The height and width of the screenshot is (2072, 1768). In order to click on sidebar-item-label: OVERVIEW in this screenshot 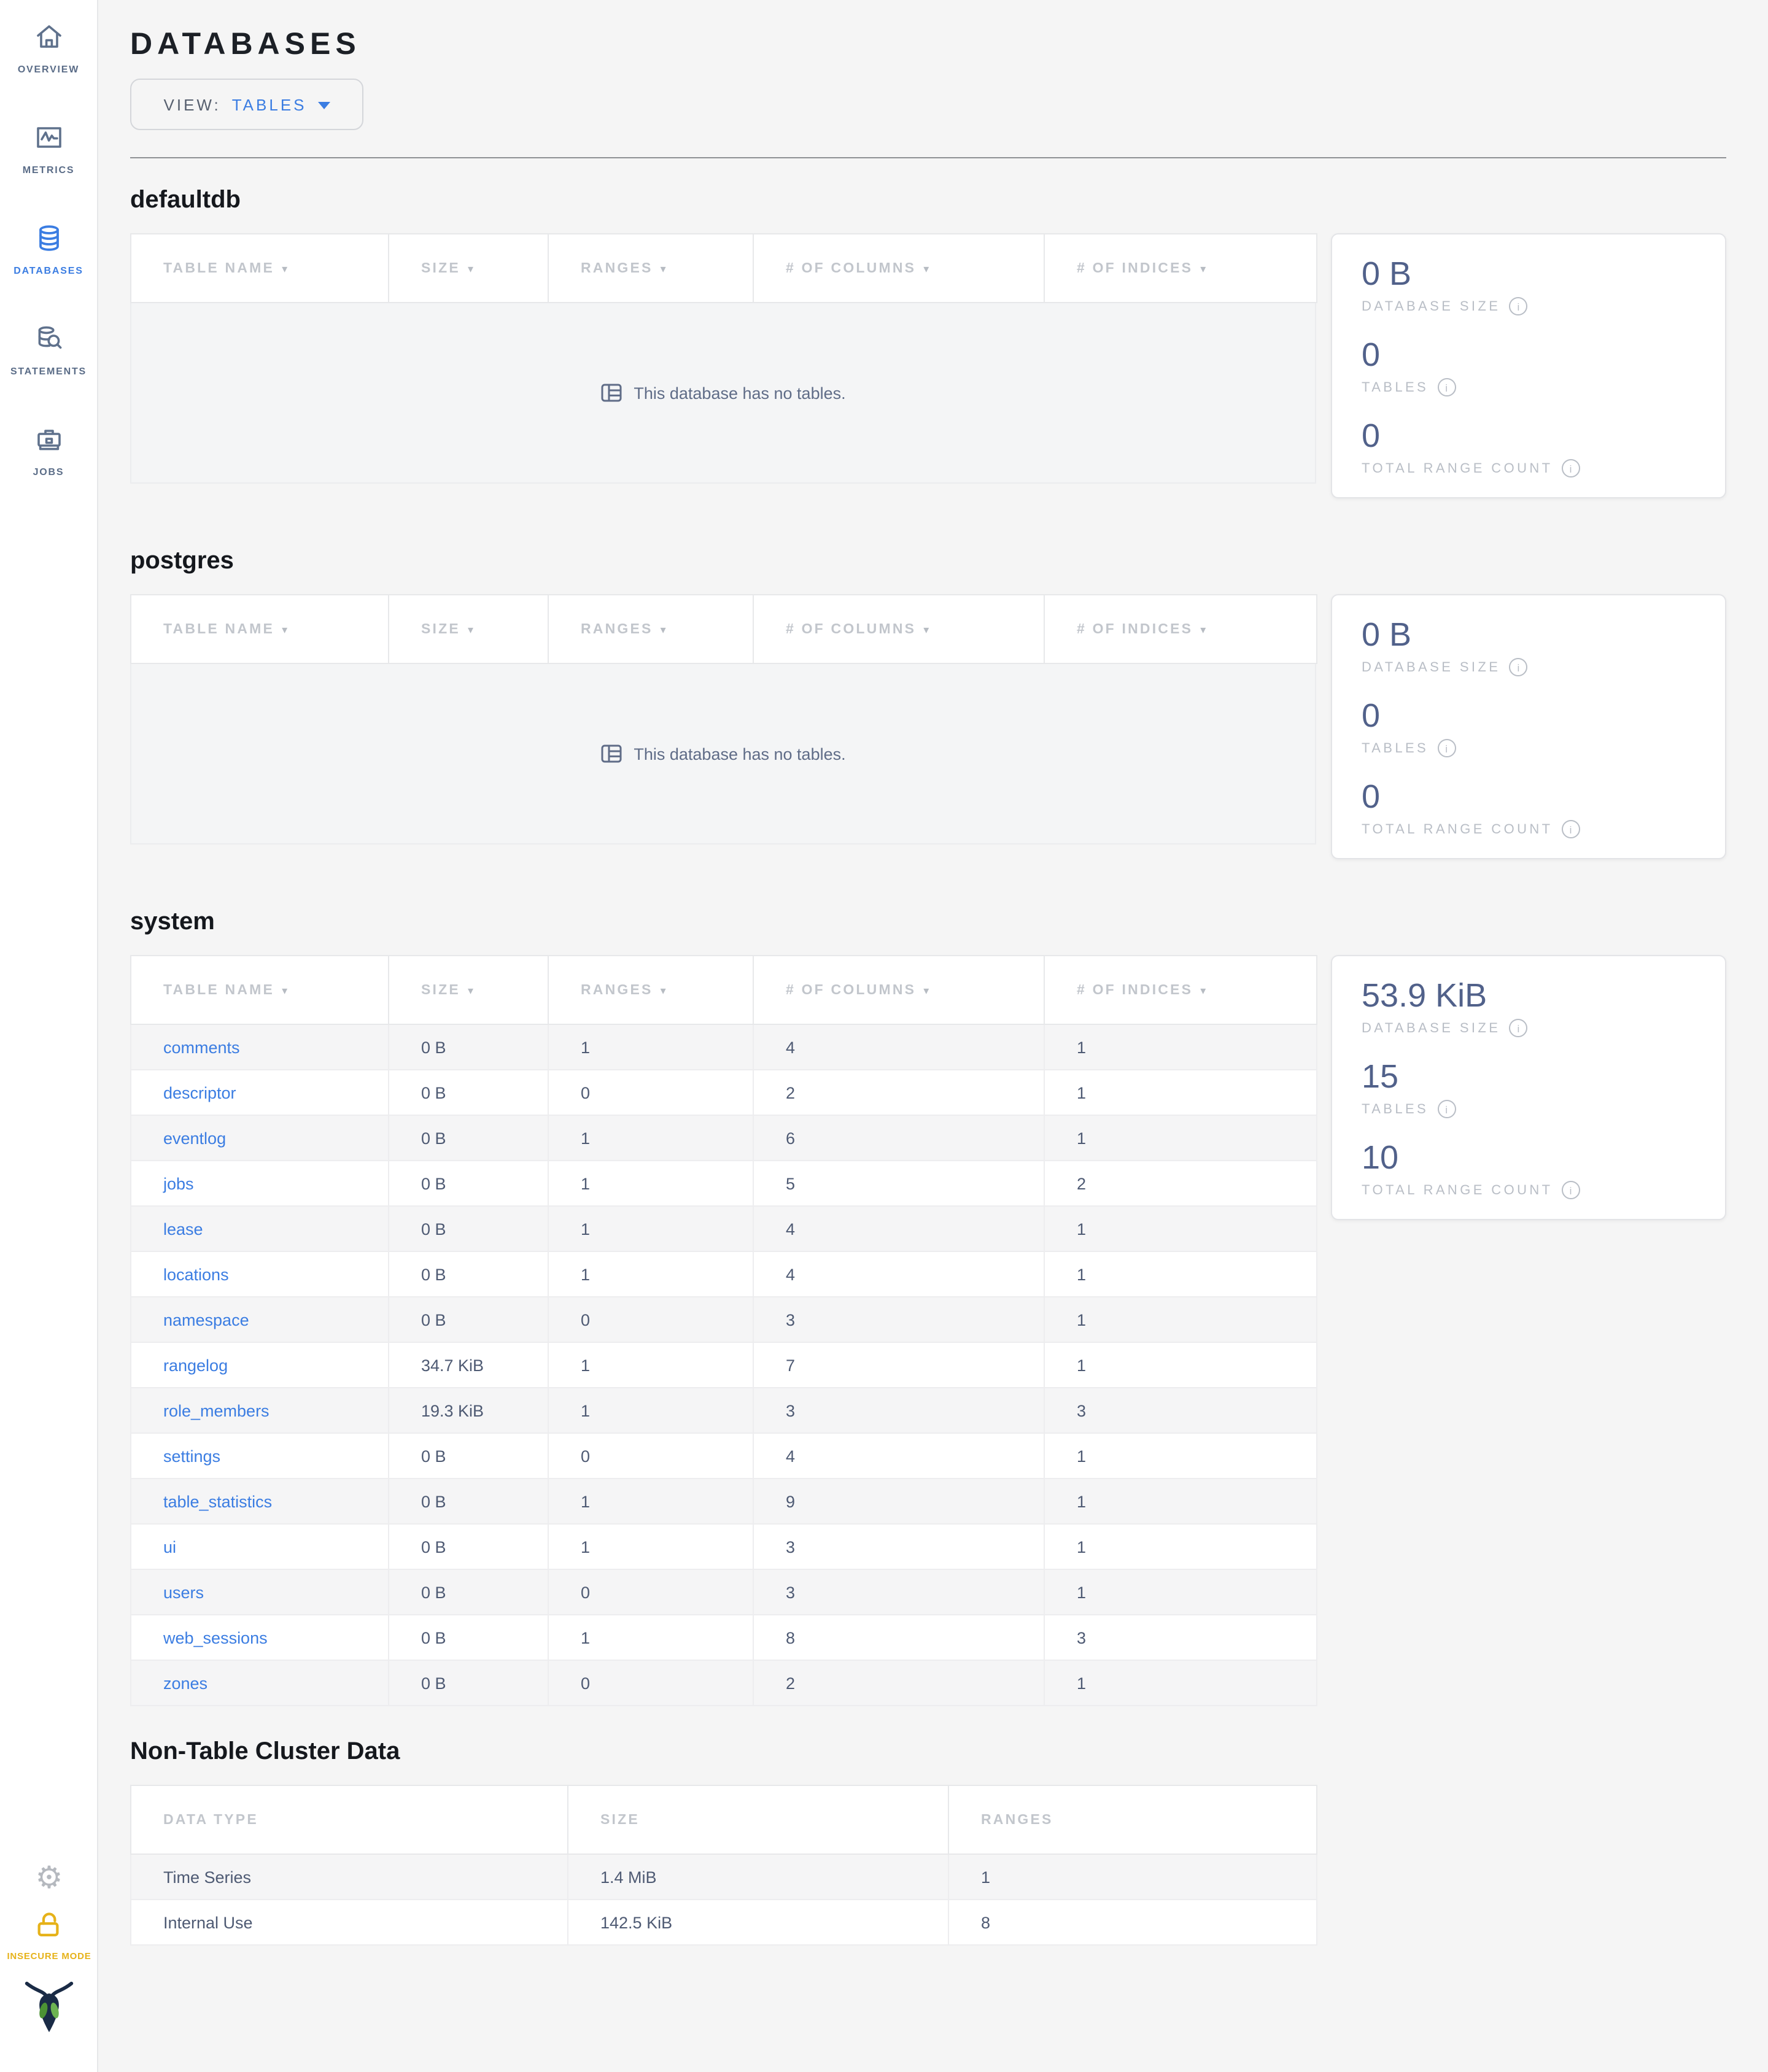, I will do `click(49, 69)`.